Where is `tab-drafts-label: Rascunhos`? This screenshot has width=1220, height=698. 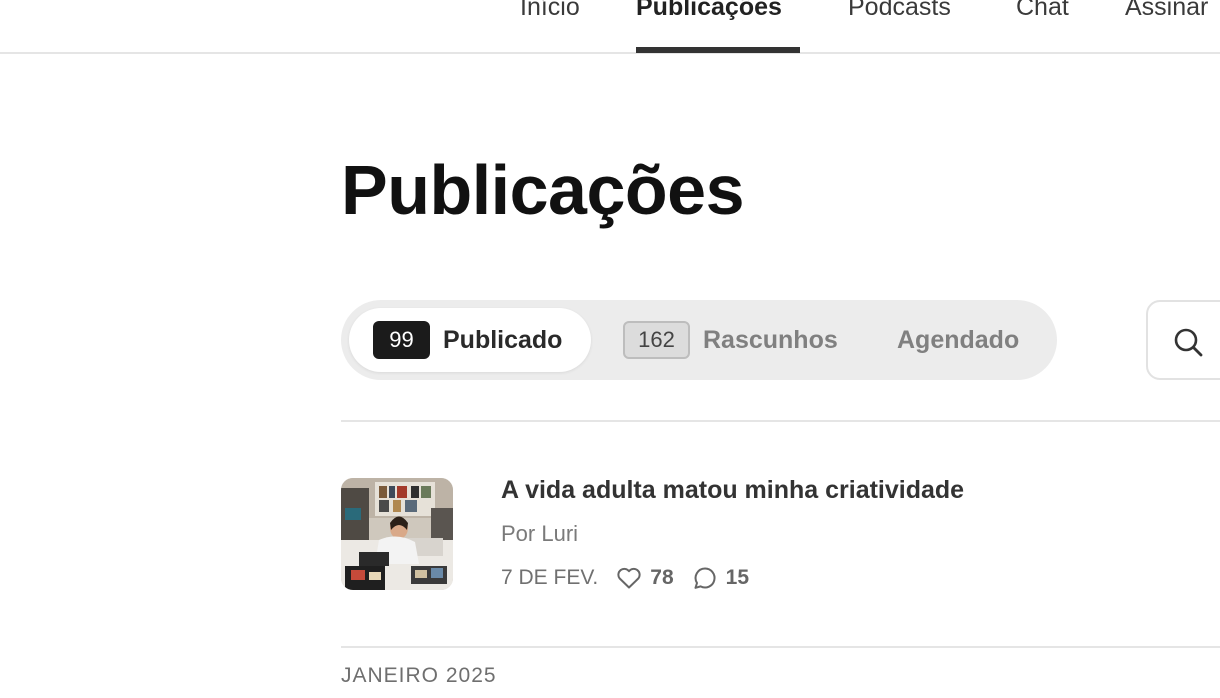 tab-drafts-label: Rascunhos is located at coordinates (770, 339).